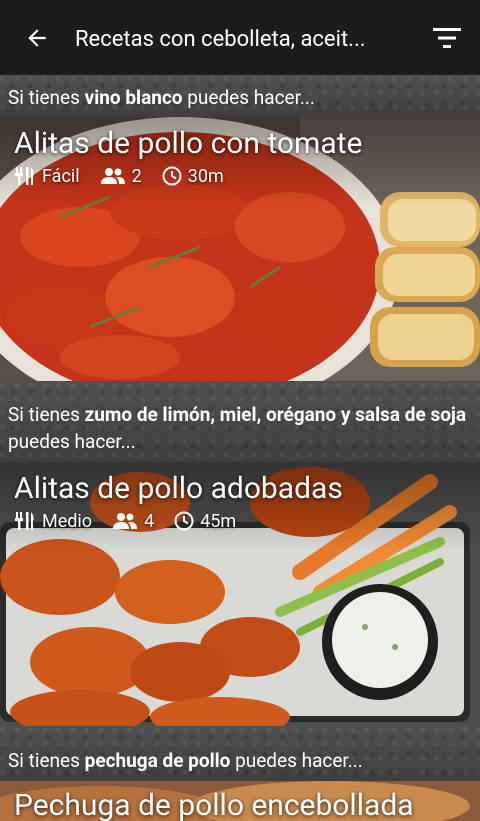 The width and height of the screenshot is (480, 821). I want to click on recipe-meta: Fácil 2 30m, so click(129, 176).